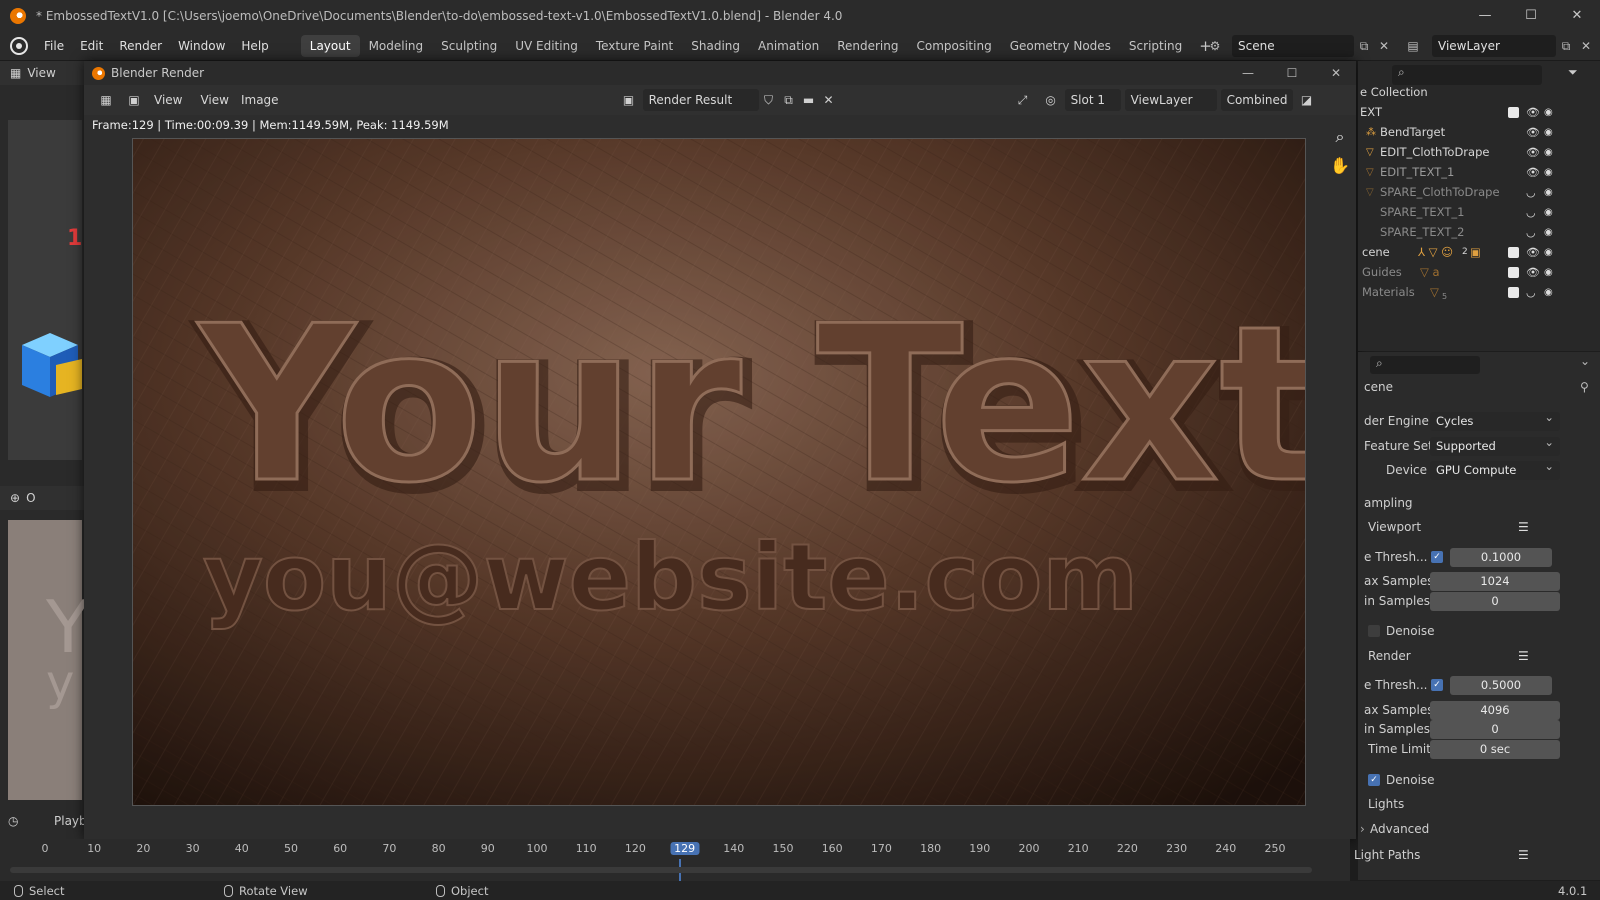  What do you see at coordinates (134, 100) in the screenshot?
I see `image-mode-icon: ▣` at bounding box center [134, 100].